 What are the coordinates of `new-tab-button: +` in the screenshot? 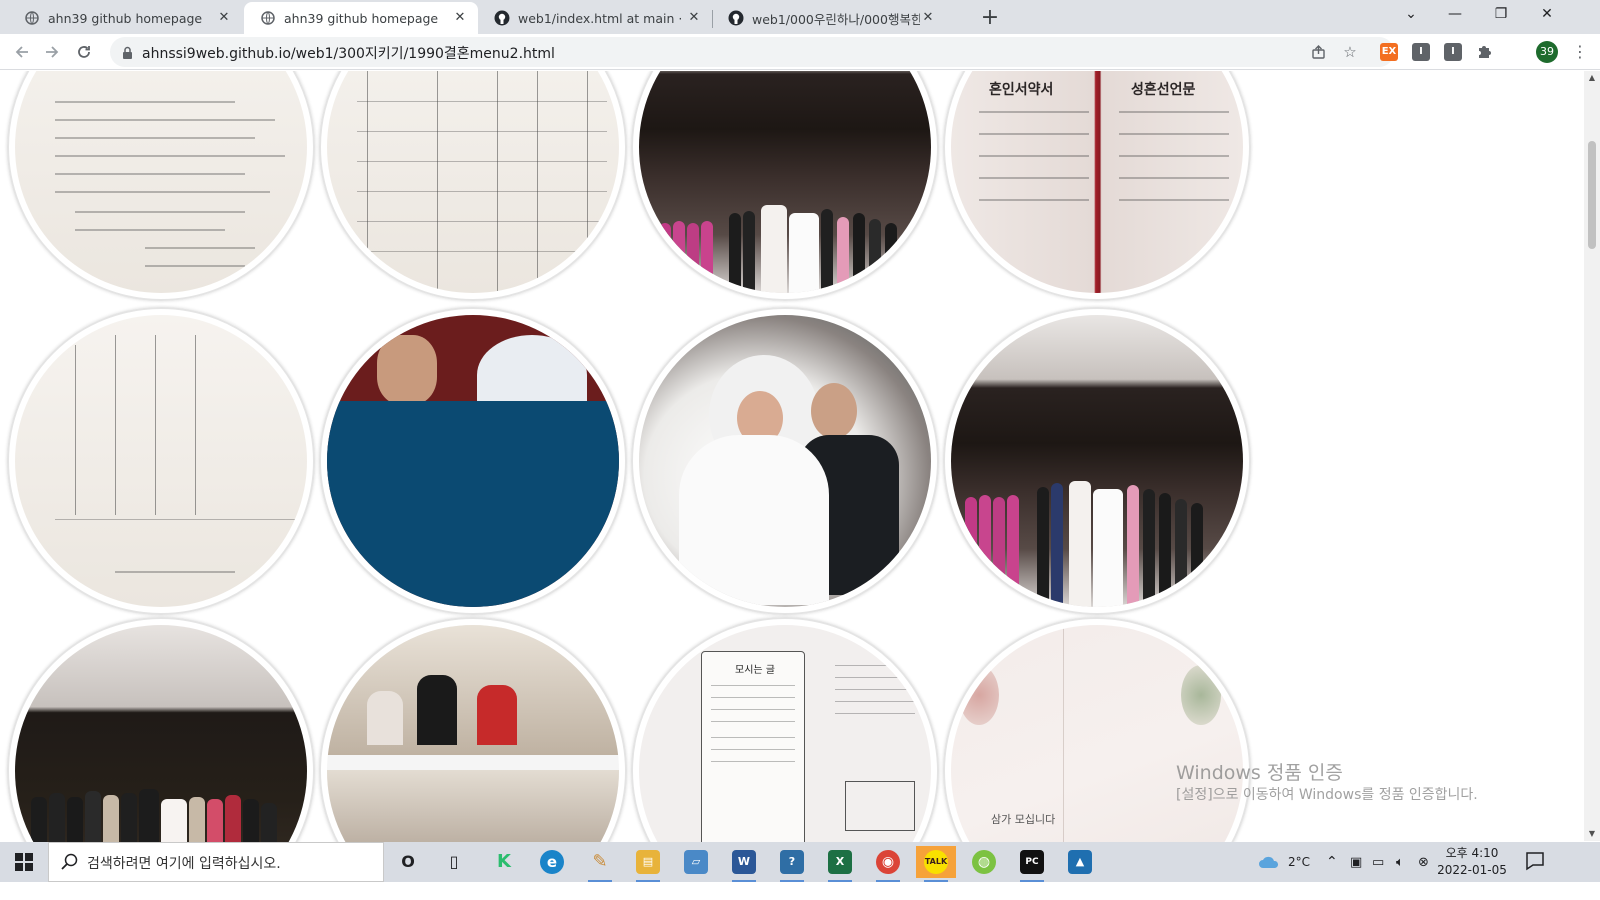 It's located at (990, 19).